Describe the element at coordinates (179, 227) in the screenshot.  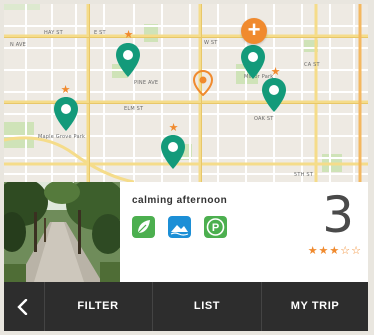
I see `water-icon` at that location.